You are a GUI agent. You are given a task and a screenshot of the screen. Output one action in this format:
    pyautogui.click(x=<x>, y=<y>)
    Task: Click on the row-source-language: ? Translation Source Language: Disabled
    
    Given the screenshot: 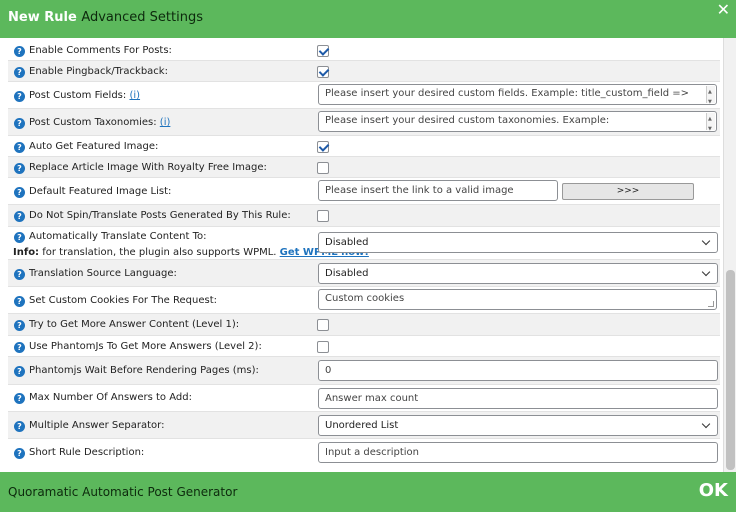 What is the action you would take?
    pyautogui.click(x=364, y=273)
    